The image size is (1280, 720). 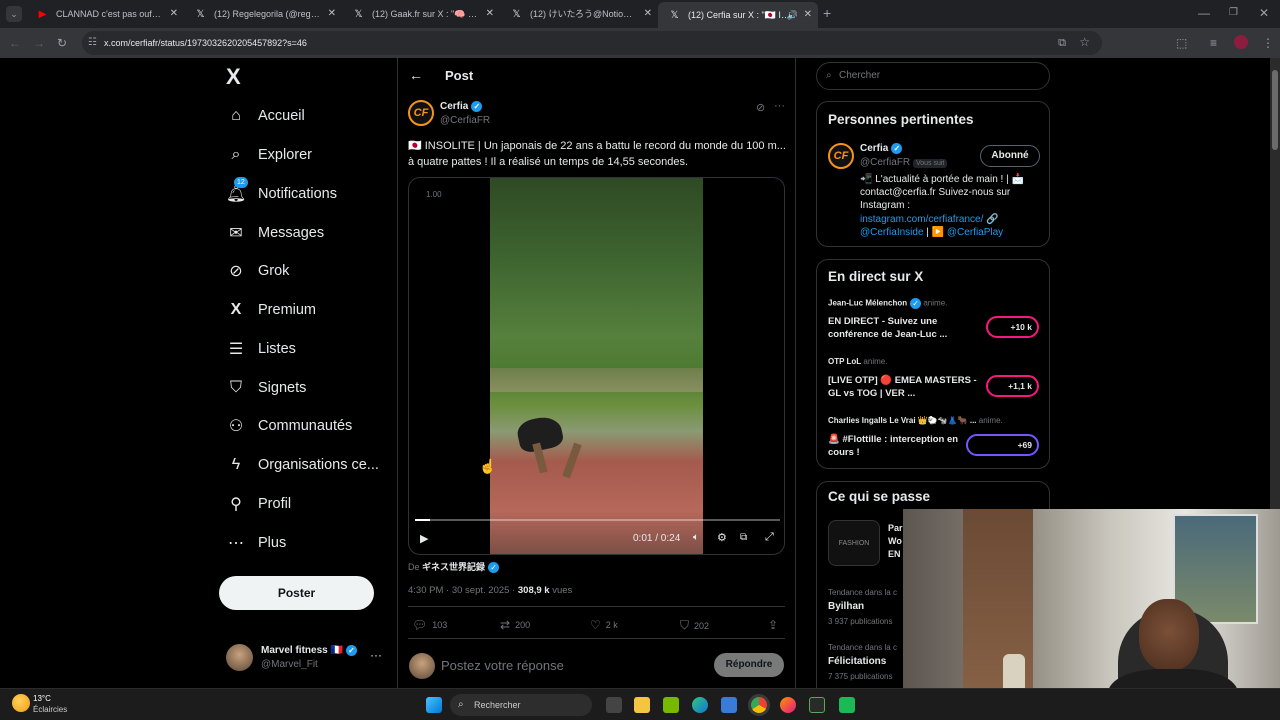 I want to click on nav-item-explorer: ⌕ Explorer, so click(x=269, y=155).